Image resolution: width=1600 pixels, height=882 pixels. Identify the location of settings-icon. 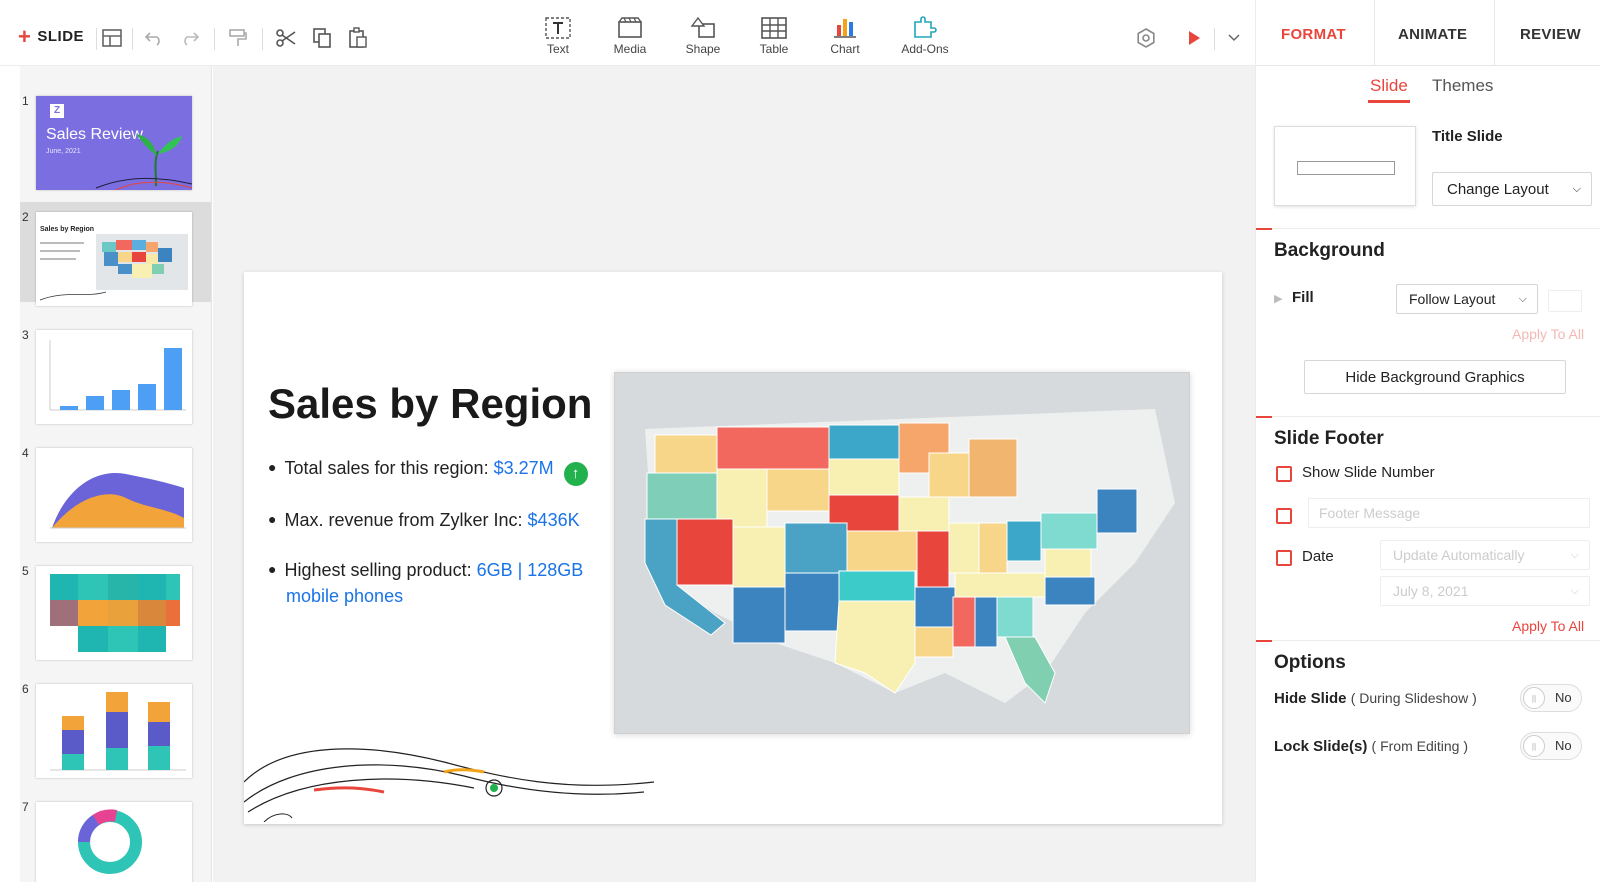
(1146, 38).